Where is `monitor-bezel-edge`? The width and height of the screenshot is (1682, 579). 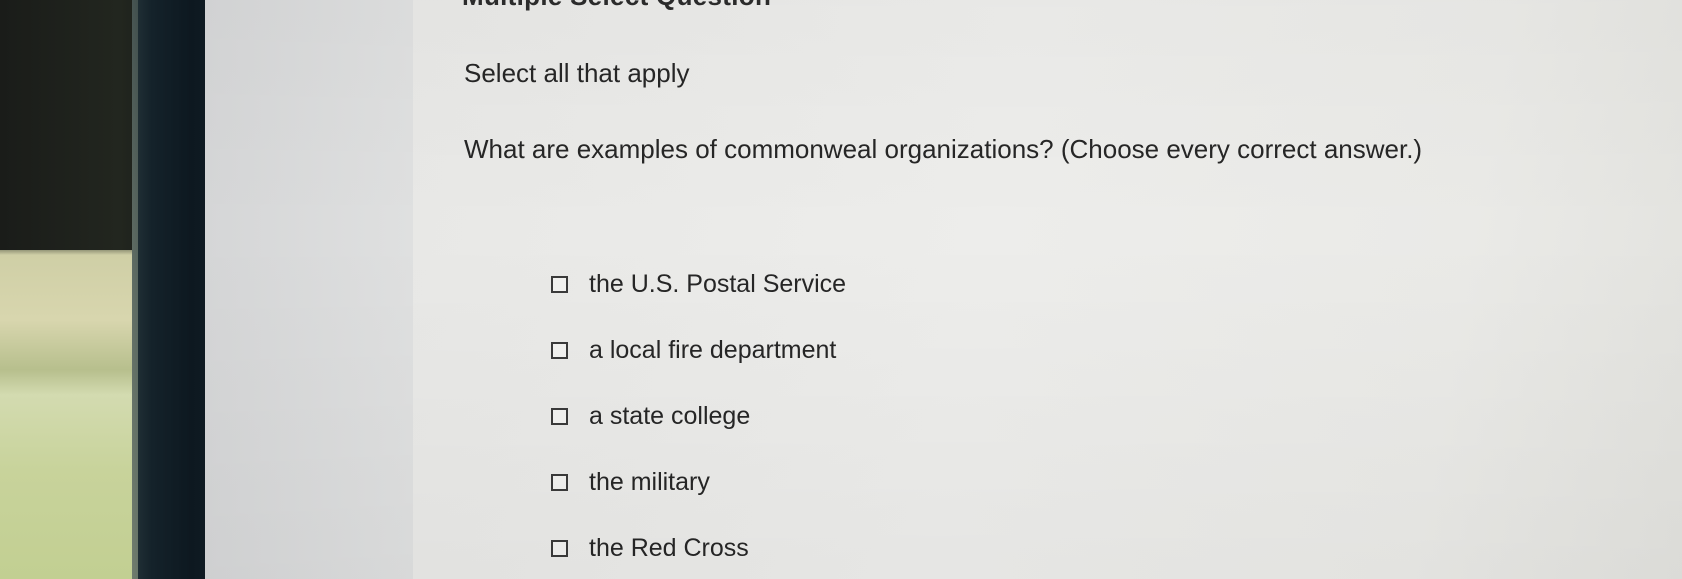
monitor-bezel-edge is located at coordinates (135, 289).